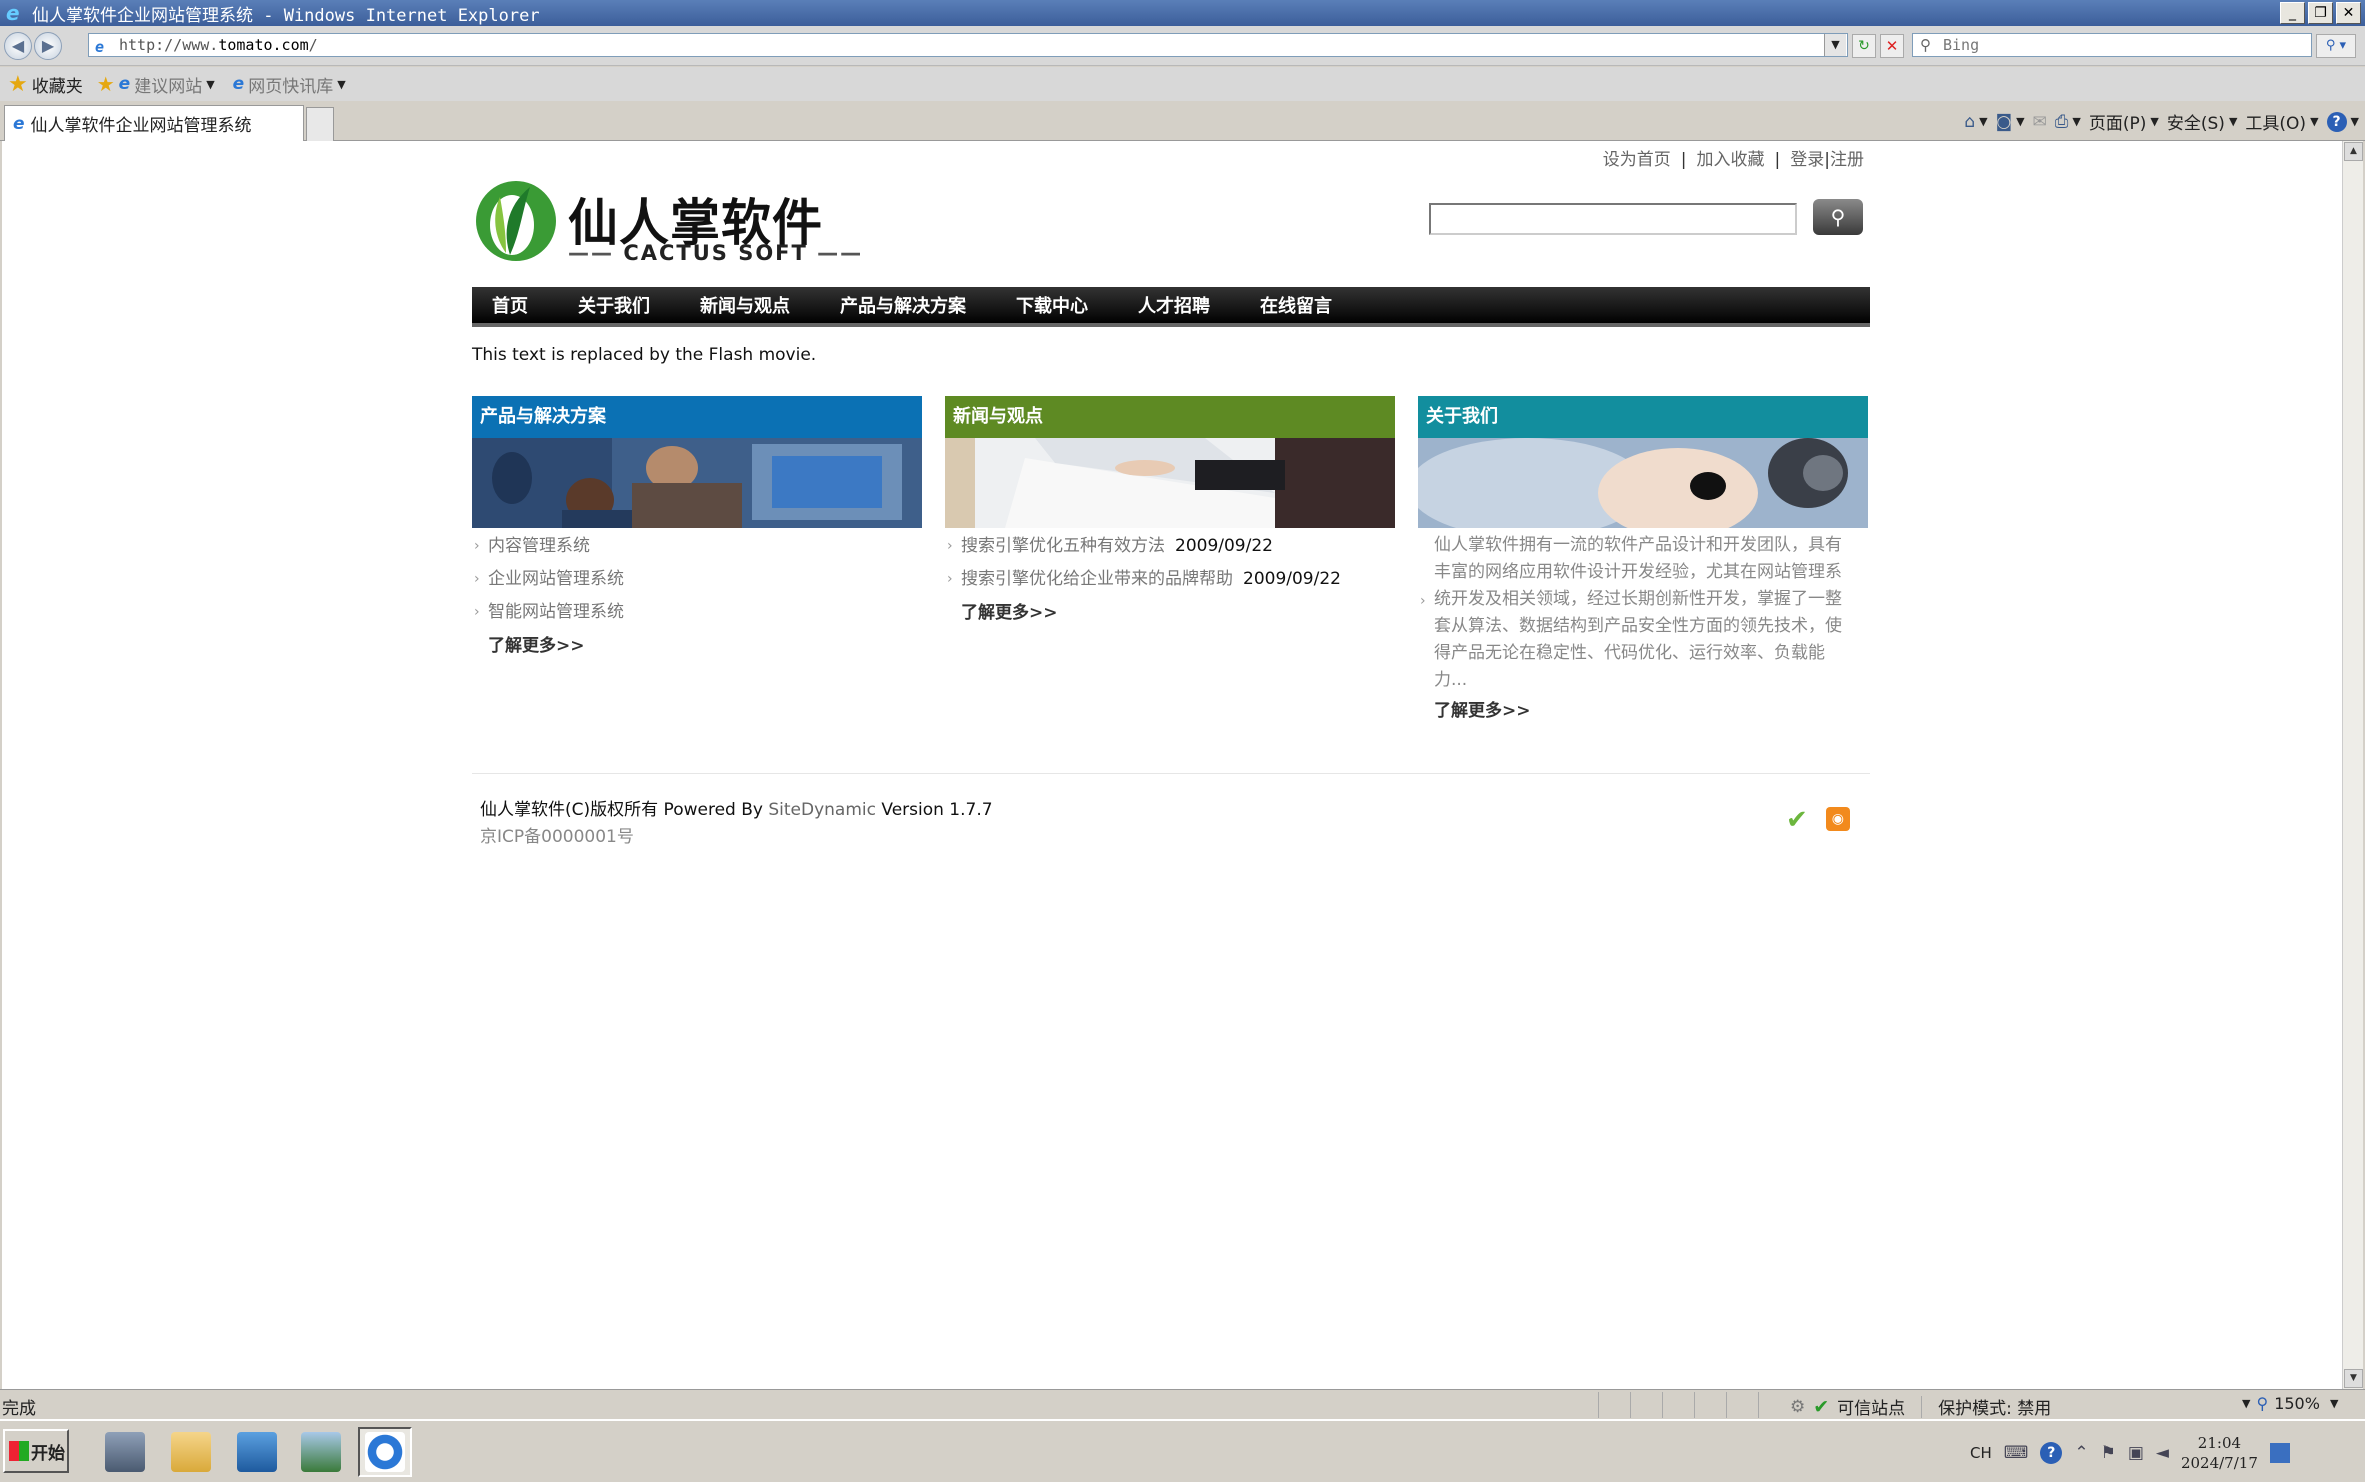 The height and width of the screenshot is (1482, 2365). I want to click on close-button: ✕, so click(2348, 13).